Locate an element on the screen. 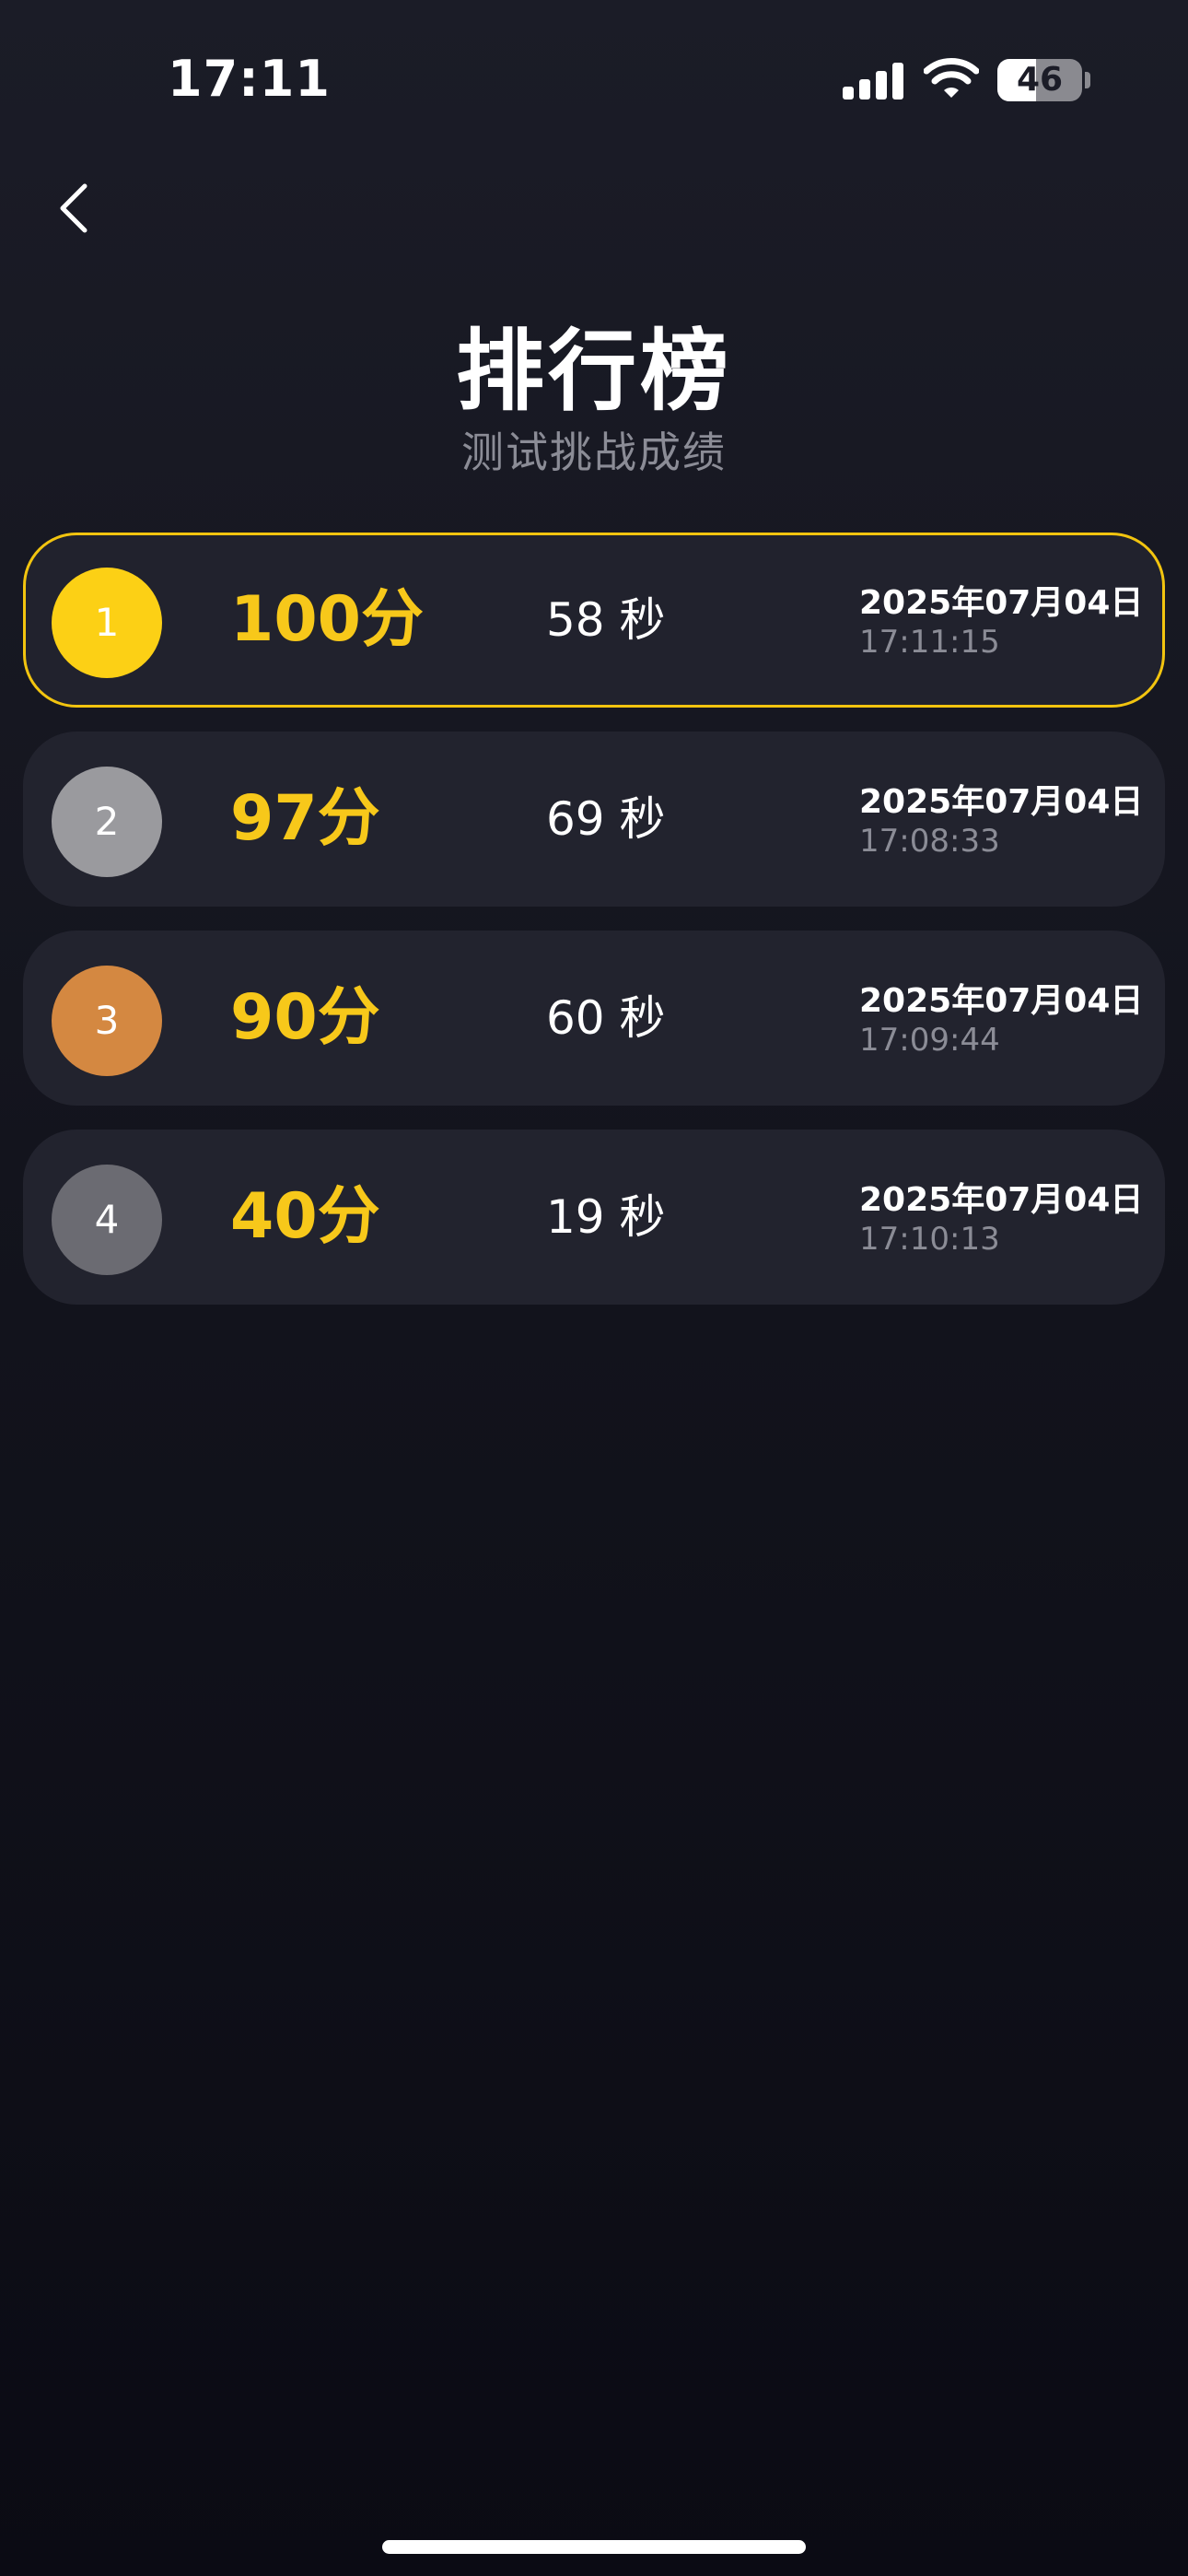  ranking-row: 3 90分 60 秒 2025年07月04日 17:09:44 is located at coordinates (594, 1019).